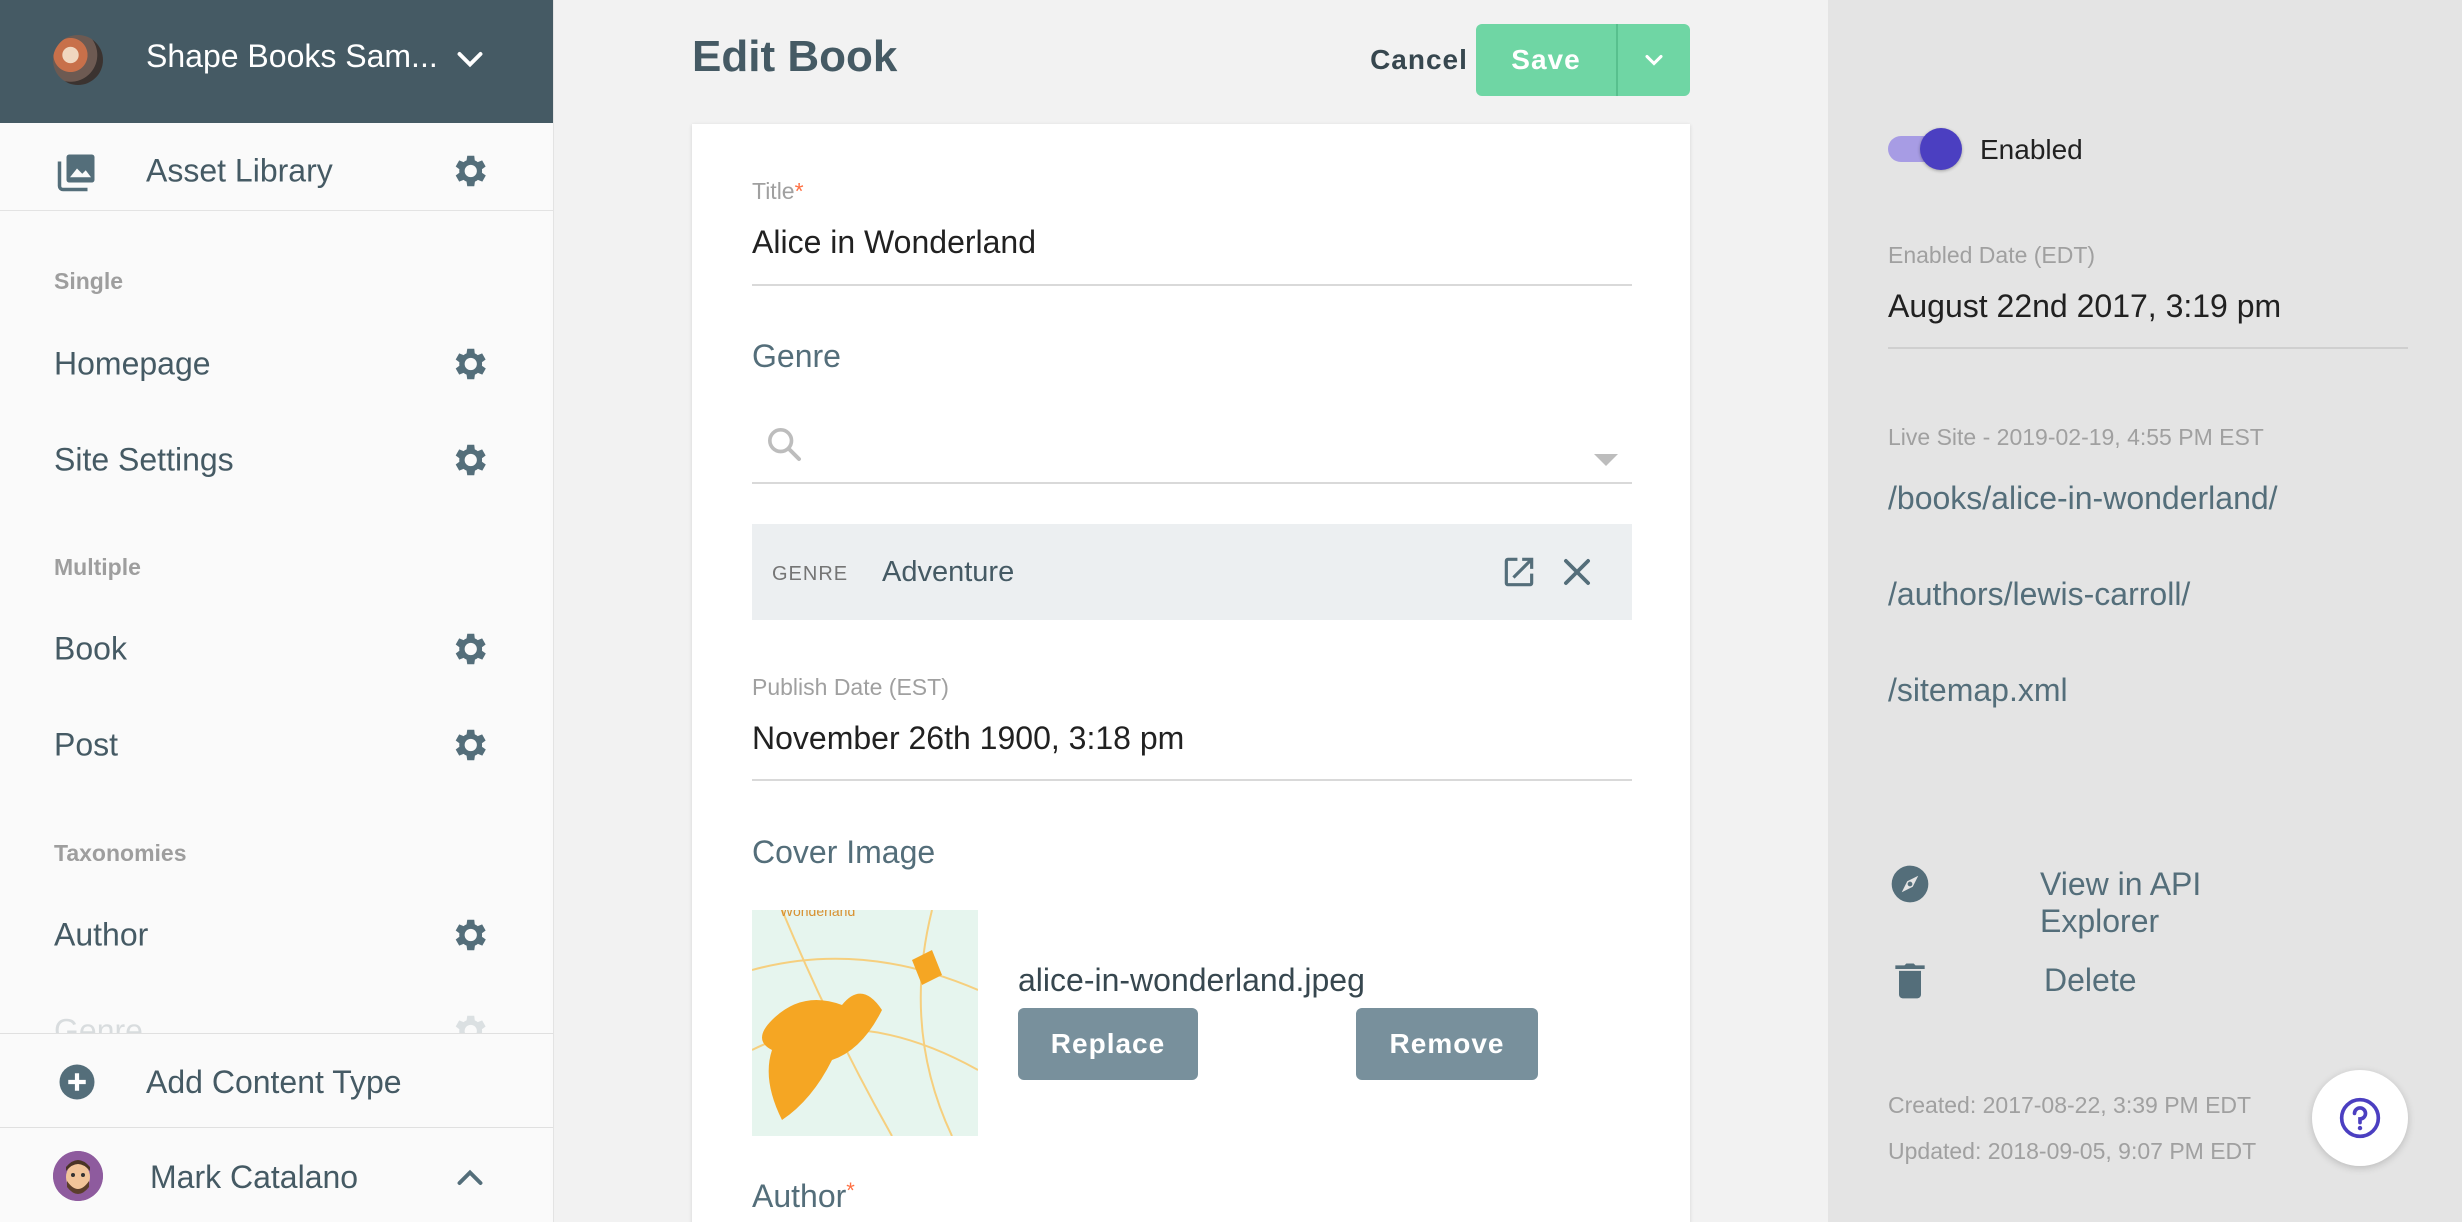 This screenshot has width=2462, height=1222. I want to click on close-icon, so click(1577, 572).